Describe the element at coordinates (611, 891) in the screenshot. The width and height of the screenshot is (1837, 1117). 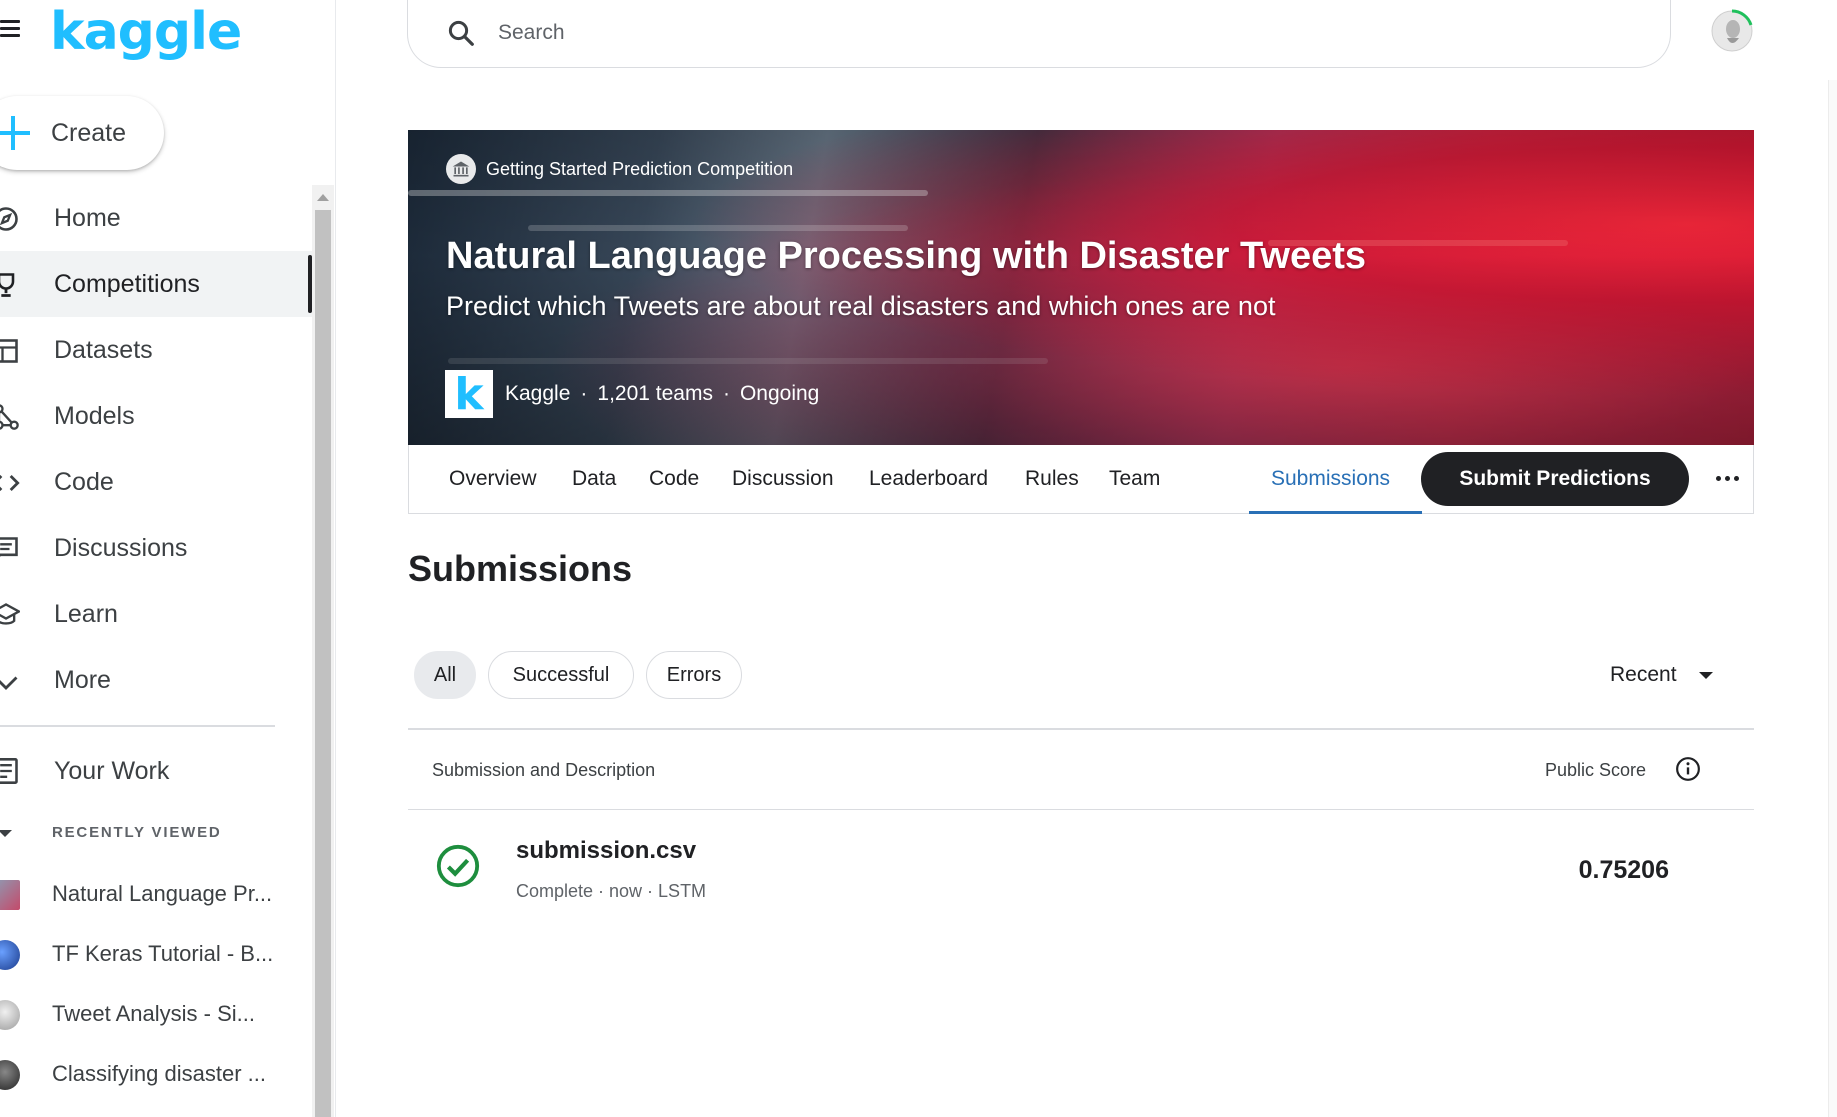
I see `submission-meta: Complete · now · LSTM` at that location.